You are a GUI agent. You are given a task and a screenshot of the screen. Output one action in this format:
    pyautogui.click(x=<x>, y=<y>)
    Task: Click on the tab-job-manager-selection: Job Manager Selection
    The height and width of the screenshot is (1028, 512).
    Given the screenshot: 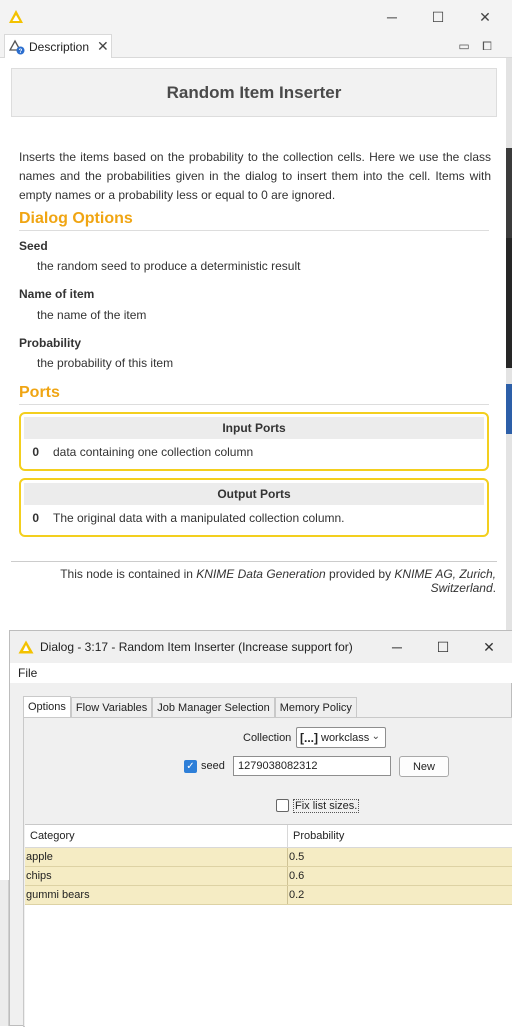 What is the action you would take?
    pyautogui.click(x=213, y=707)
    